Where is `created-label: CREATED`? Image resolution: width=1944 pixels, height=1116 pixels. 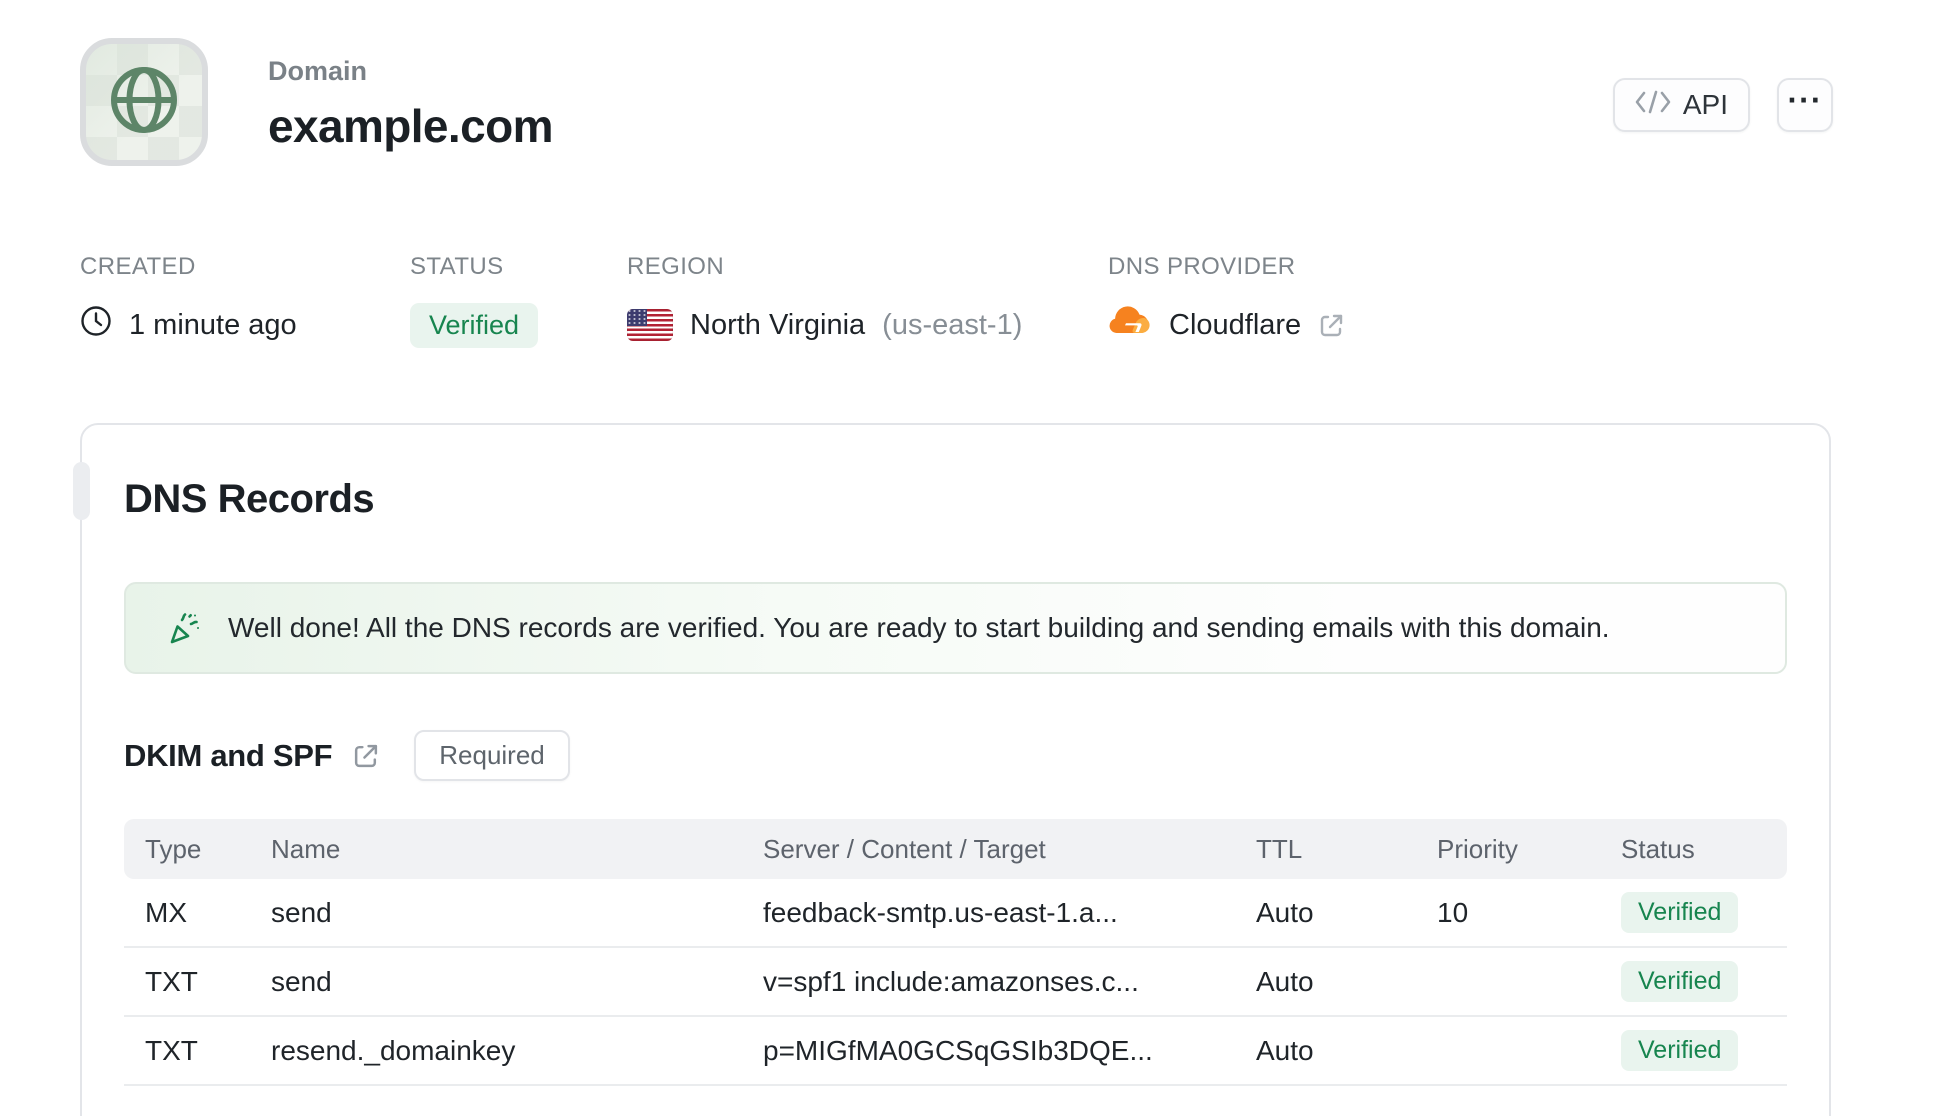 created-label: CREATED is located at coordinates (138, 266).